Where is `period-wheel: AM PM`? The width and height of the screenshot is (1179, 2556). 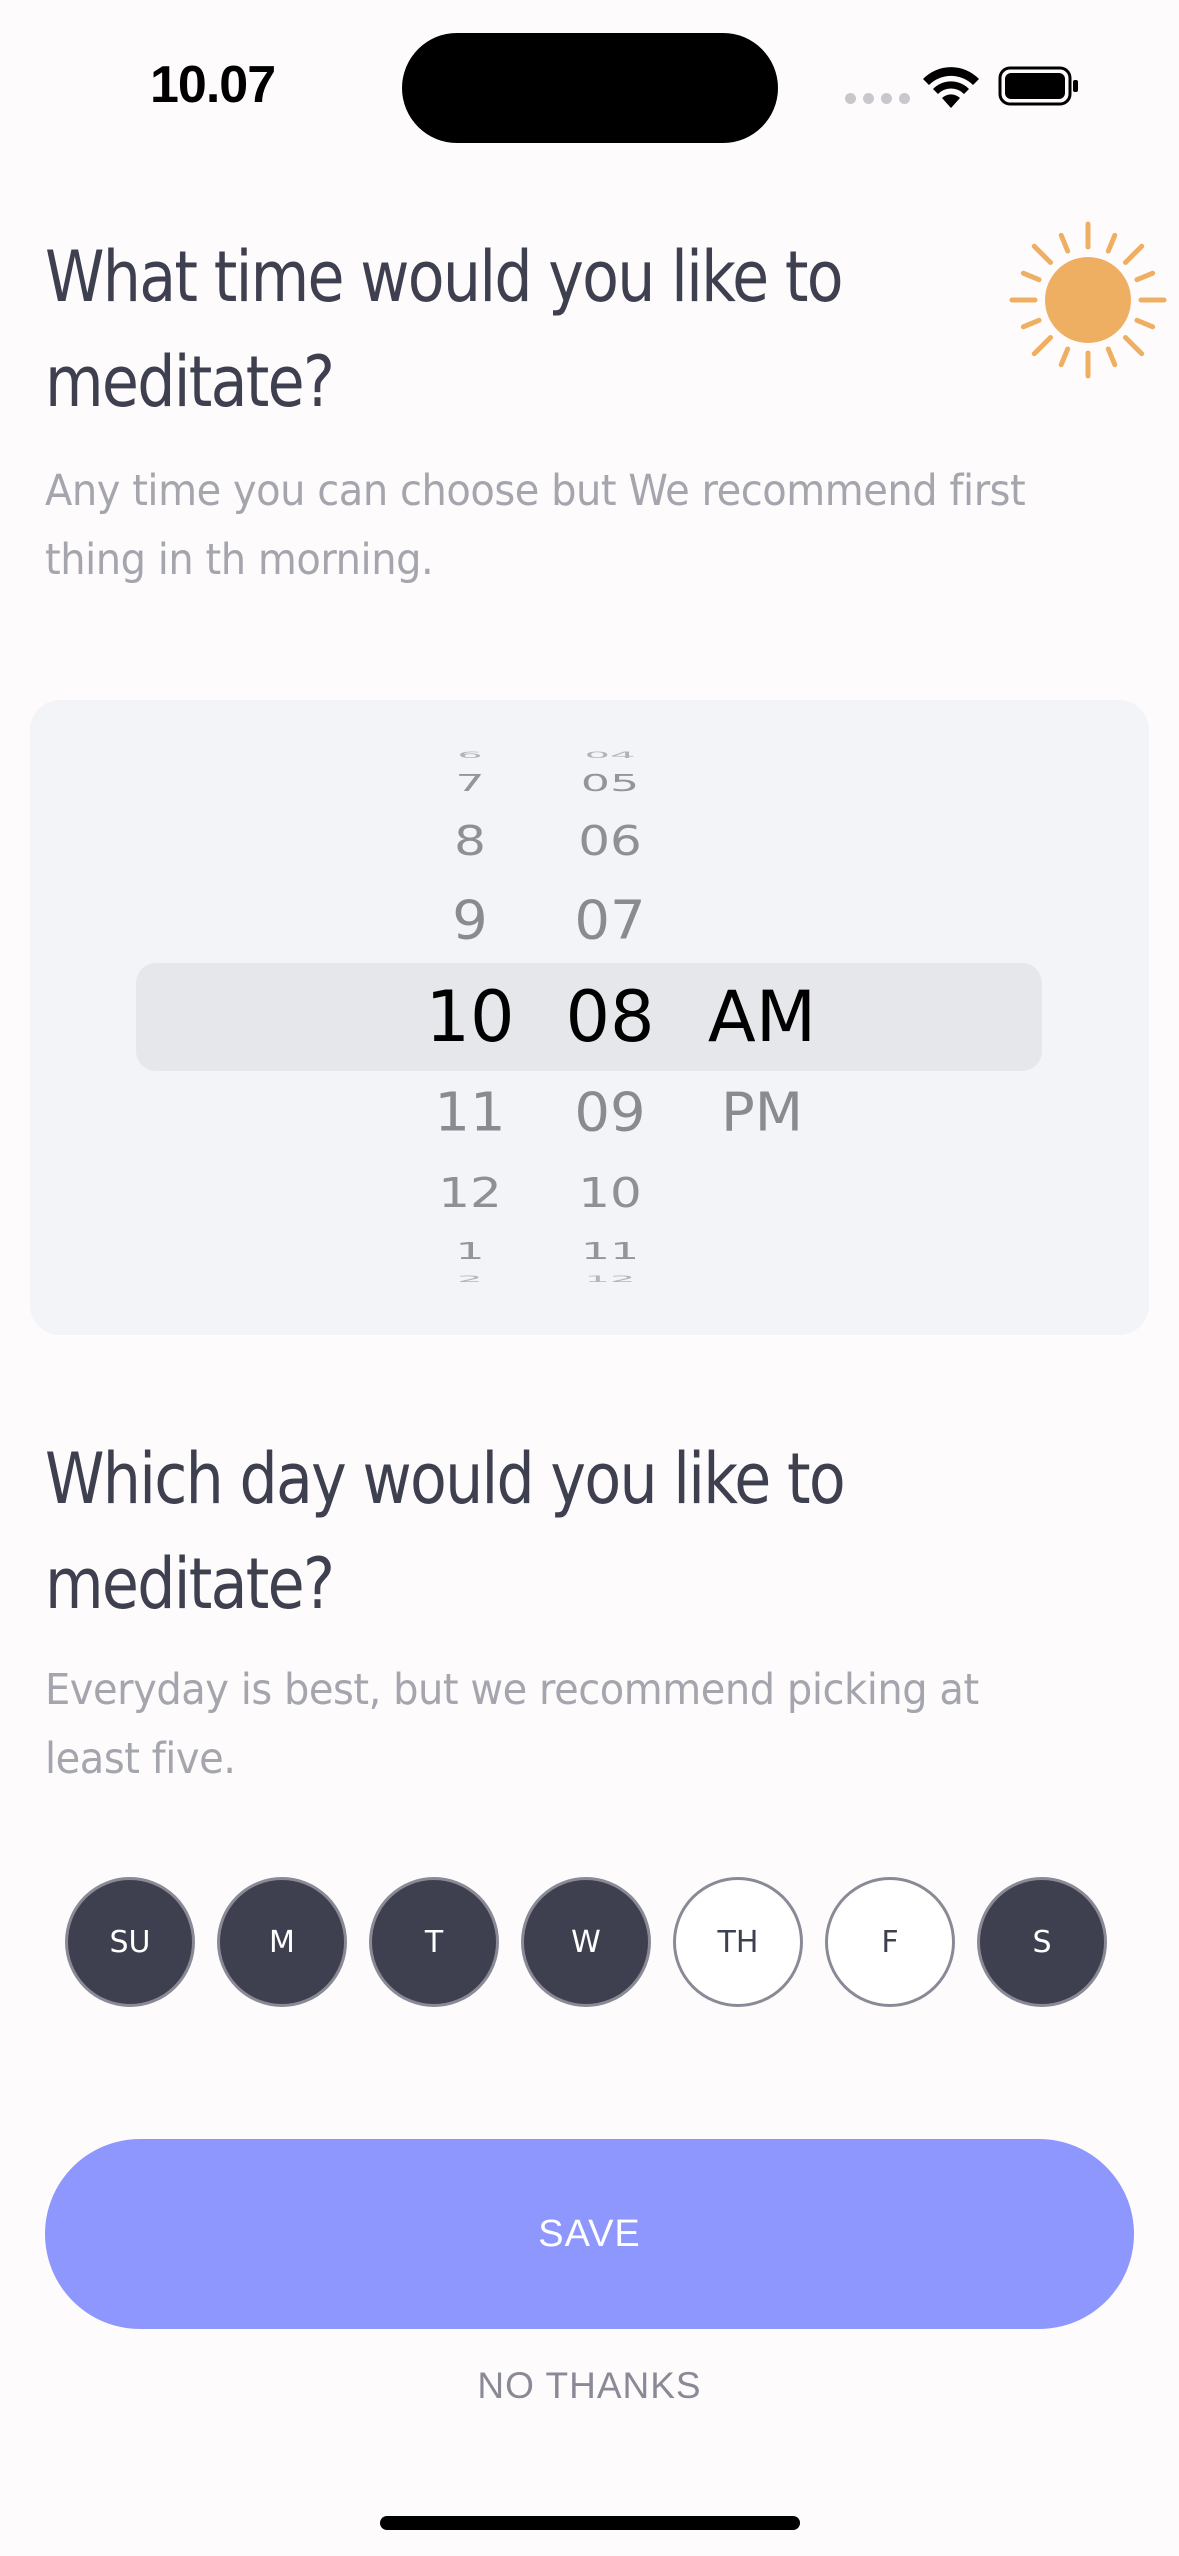 period-wheel: AM PM is located at coordinates (762, 1017).